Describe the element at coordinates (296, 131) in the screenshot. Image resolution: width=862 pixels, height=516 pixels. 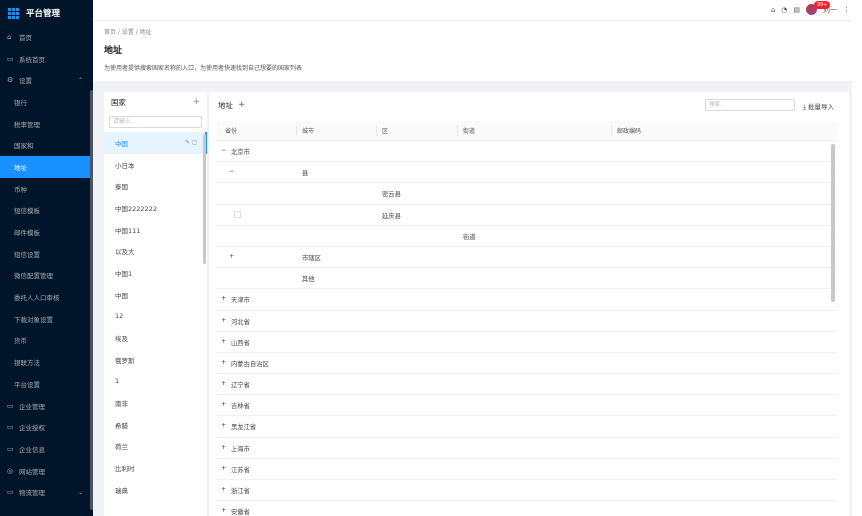
I see `column-separator` at that location.